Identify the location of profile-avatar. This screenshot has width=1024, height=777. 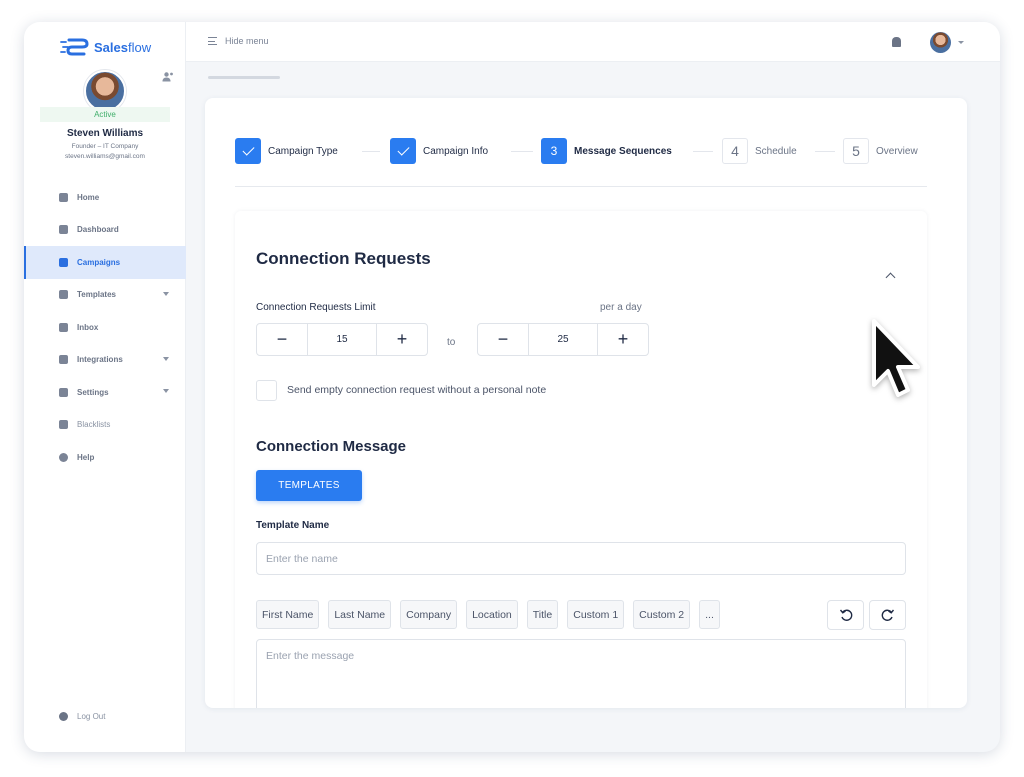
(105, 91).